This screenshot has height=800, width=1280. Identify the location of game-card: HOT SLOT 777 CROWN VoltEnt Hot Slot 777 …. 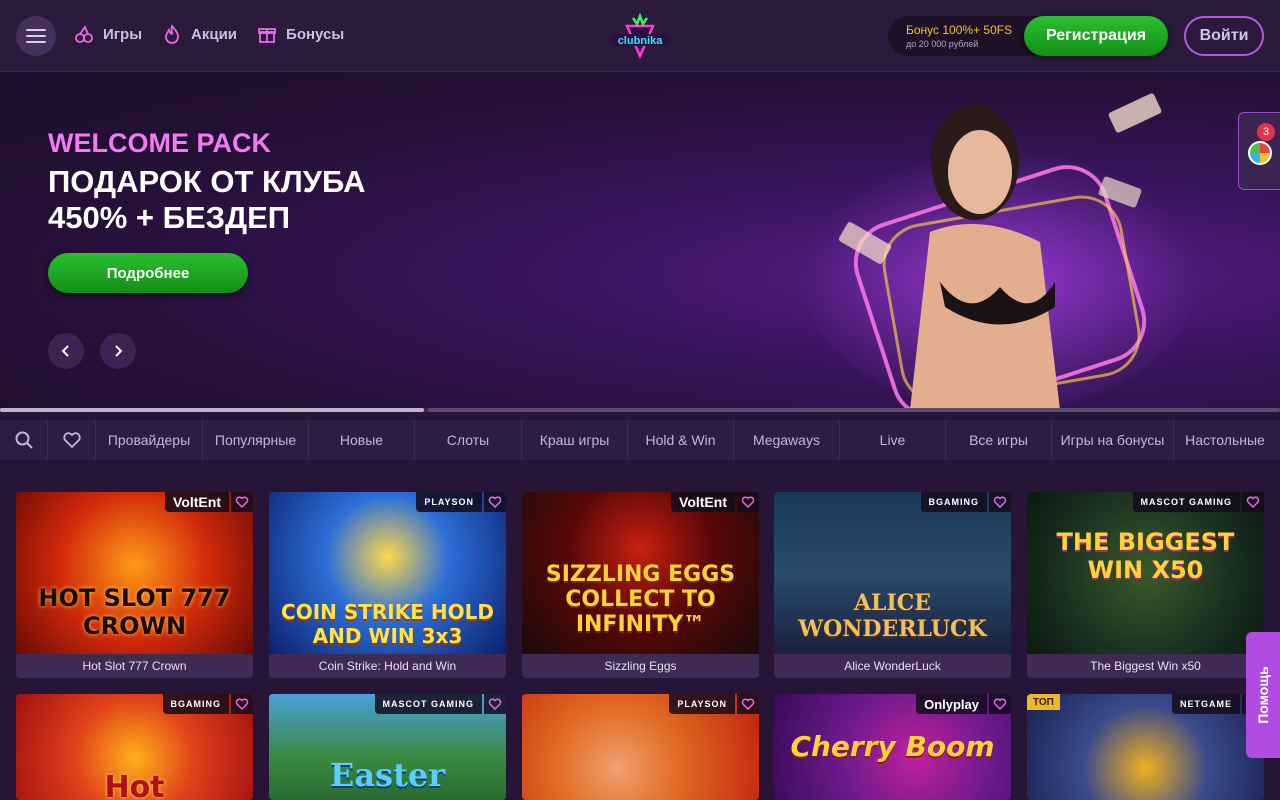
(134, 585).